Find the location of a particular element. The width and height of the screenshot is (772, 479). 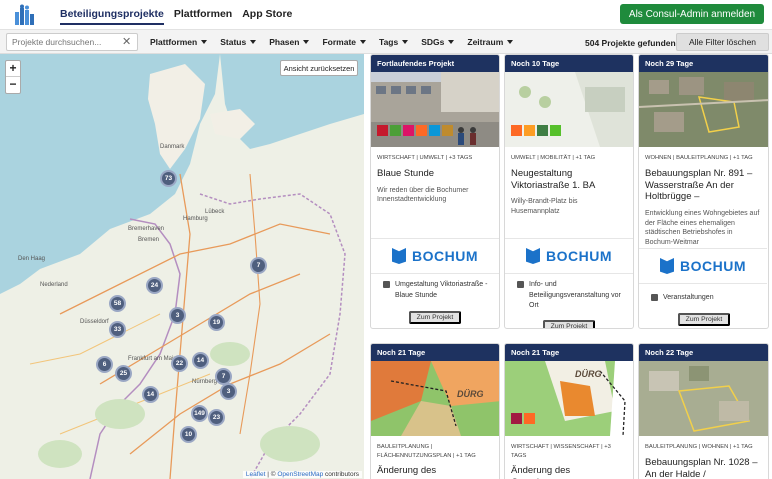

map-label-bremerhaven: Bremerhaven is located at coordinates (146, 229).